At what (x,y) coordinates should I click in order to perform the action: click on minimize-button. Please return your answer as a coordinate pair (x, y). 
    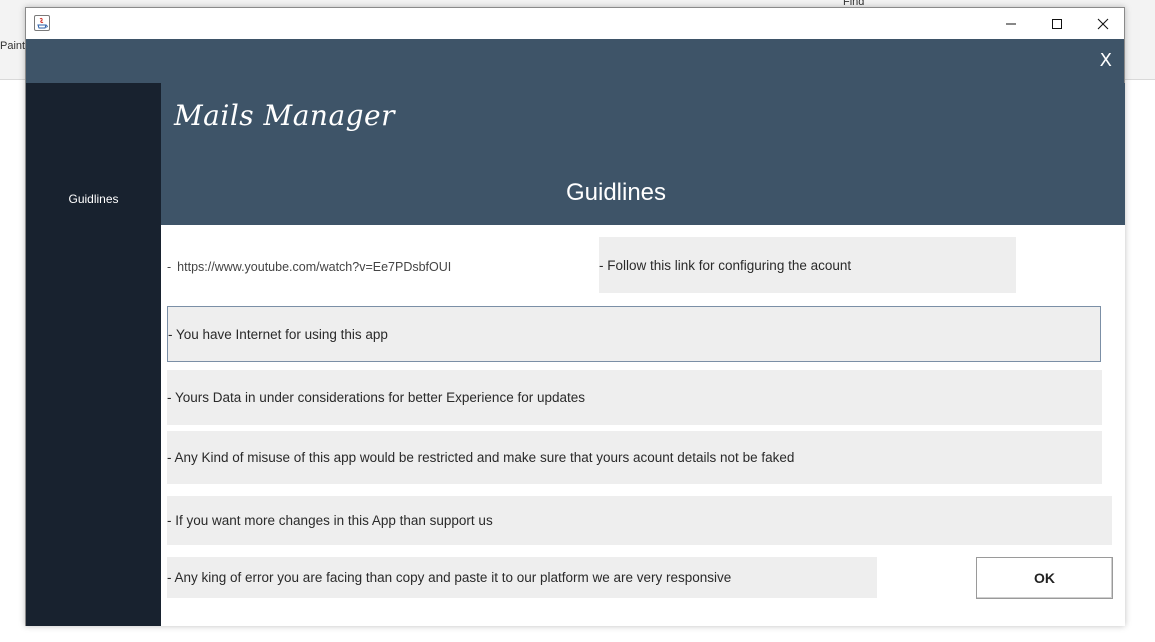
    Looking at the image, I should click on (1011, 23).